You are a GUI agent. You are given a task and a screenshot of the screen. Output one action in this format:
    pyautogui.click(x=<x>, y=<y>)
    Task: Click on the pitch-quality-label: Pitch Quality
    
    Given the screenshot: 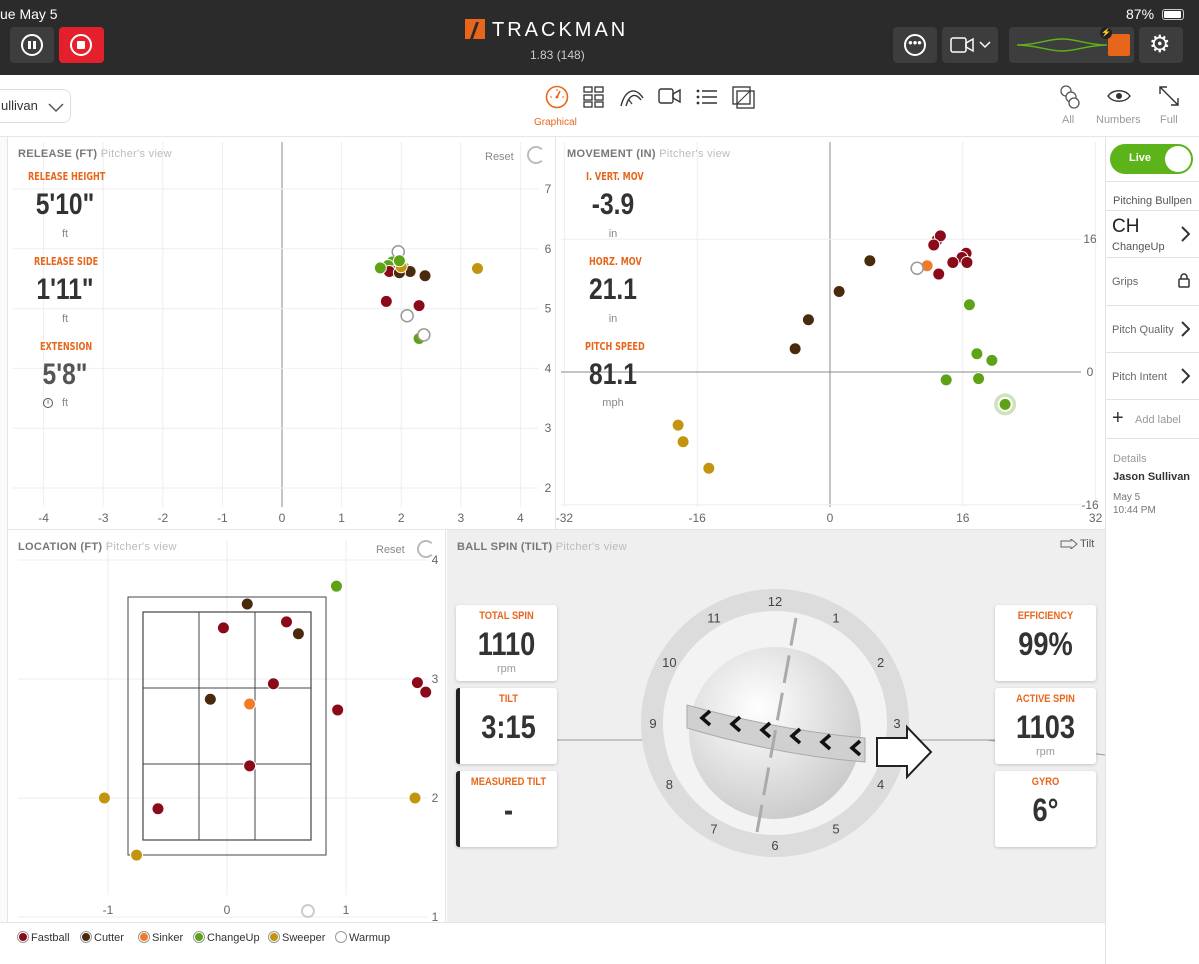 What is the action you would take?
    pyautogui.click(x=1143, y=330)
    